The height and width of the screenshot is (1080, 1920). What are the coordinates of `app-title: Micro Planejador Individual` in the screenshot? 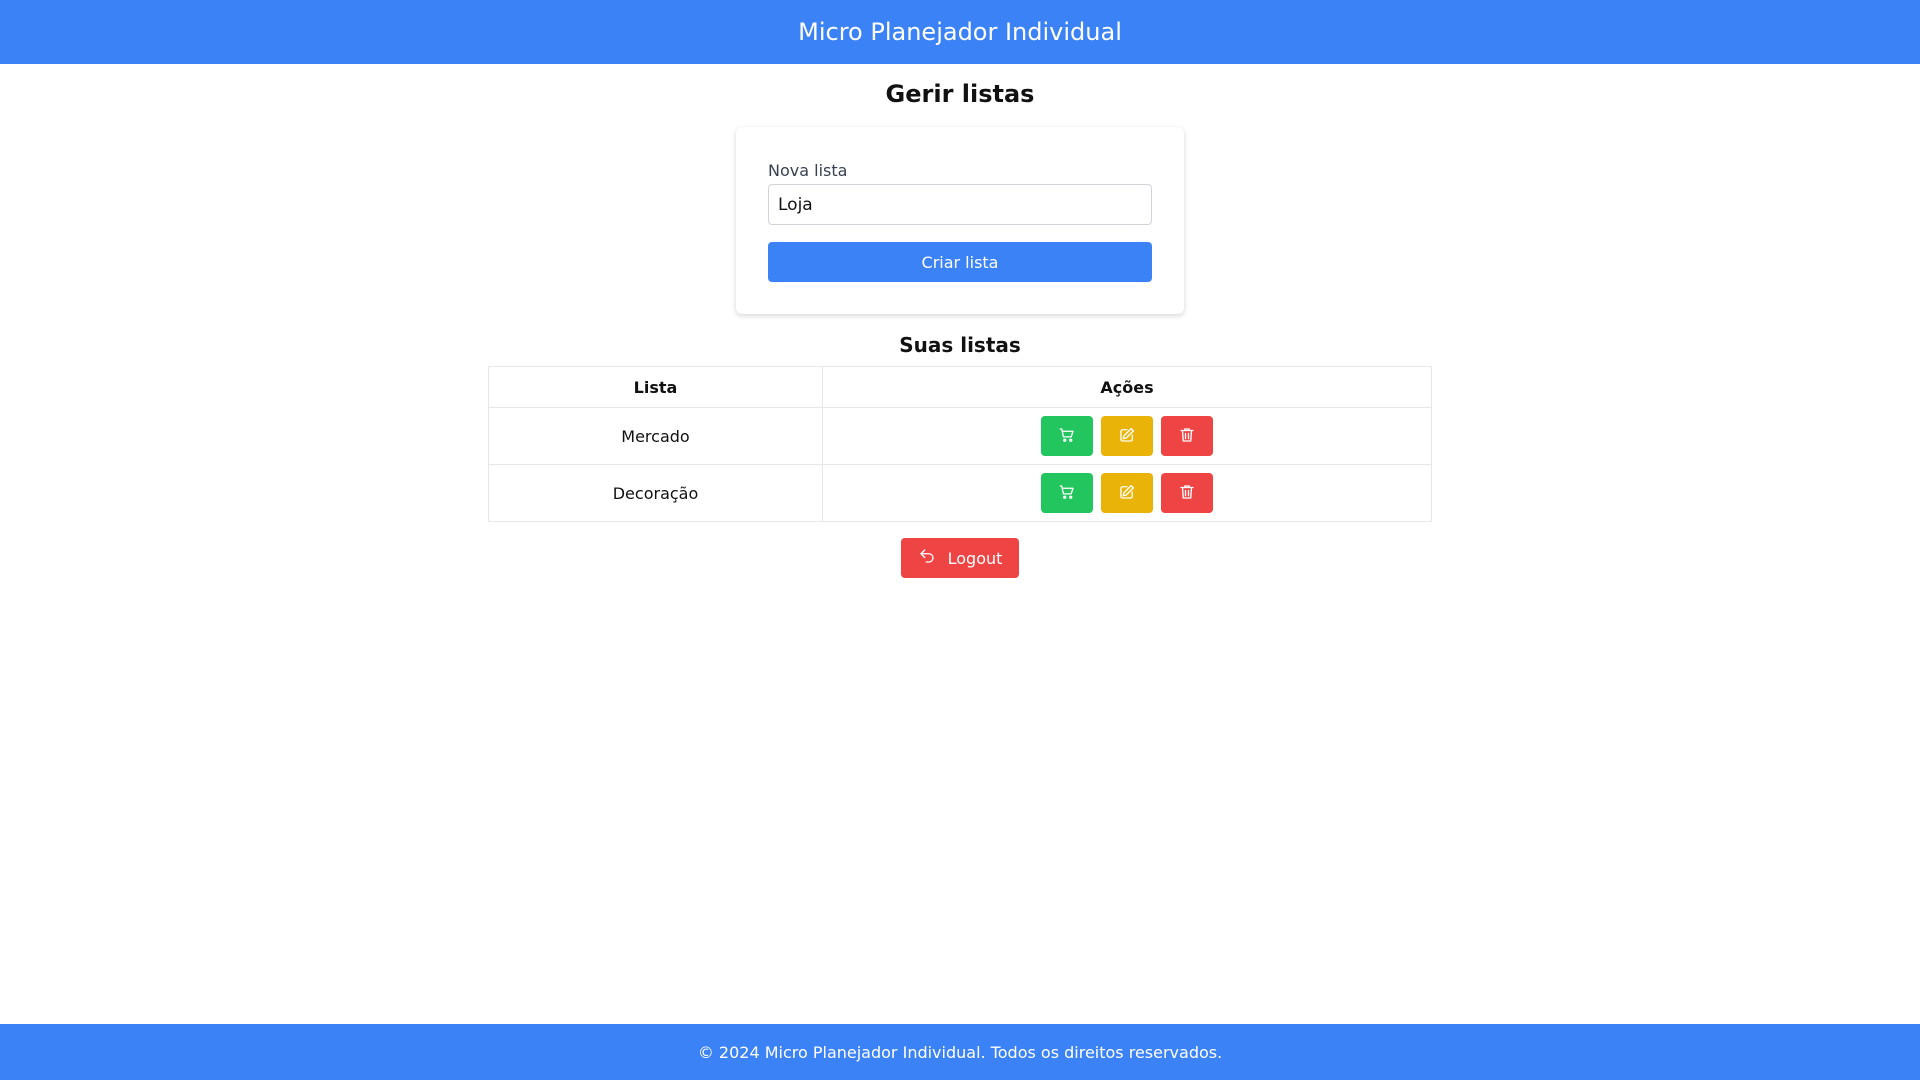 It's located at (960, 32).